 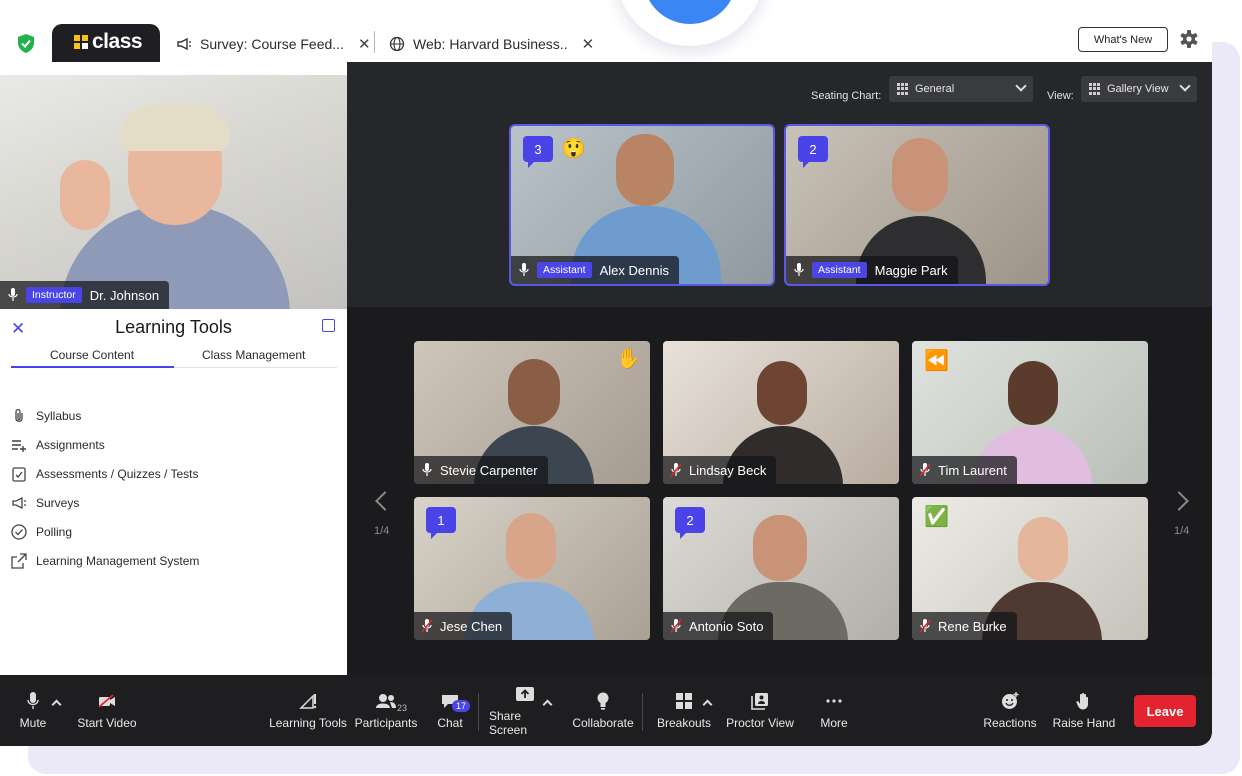 I want to click on seating-chart-value: General, so click(x=935, y=89).